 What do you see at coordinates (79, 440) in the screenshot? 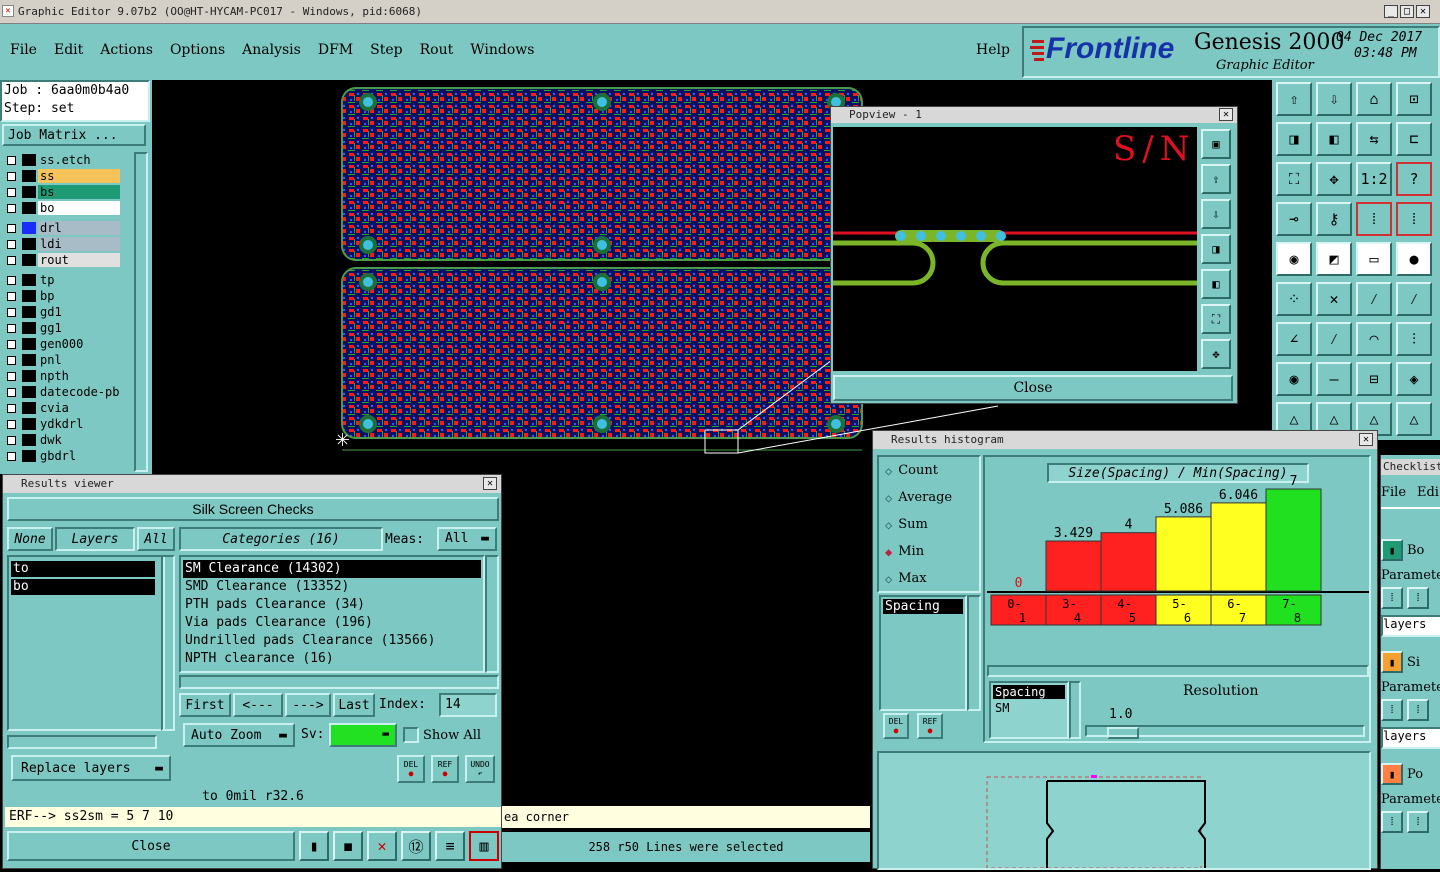
I see `layer-name: dwk` at bounding box center [79, 440].